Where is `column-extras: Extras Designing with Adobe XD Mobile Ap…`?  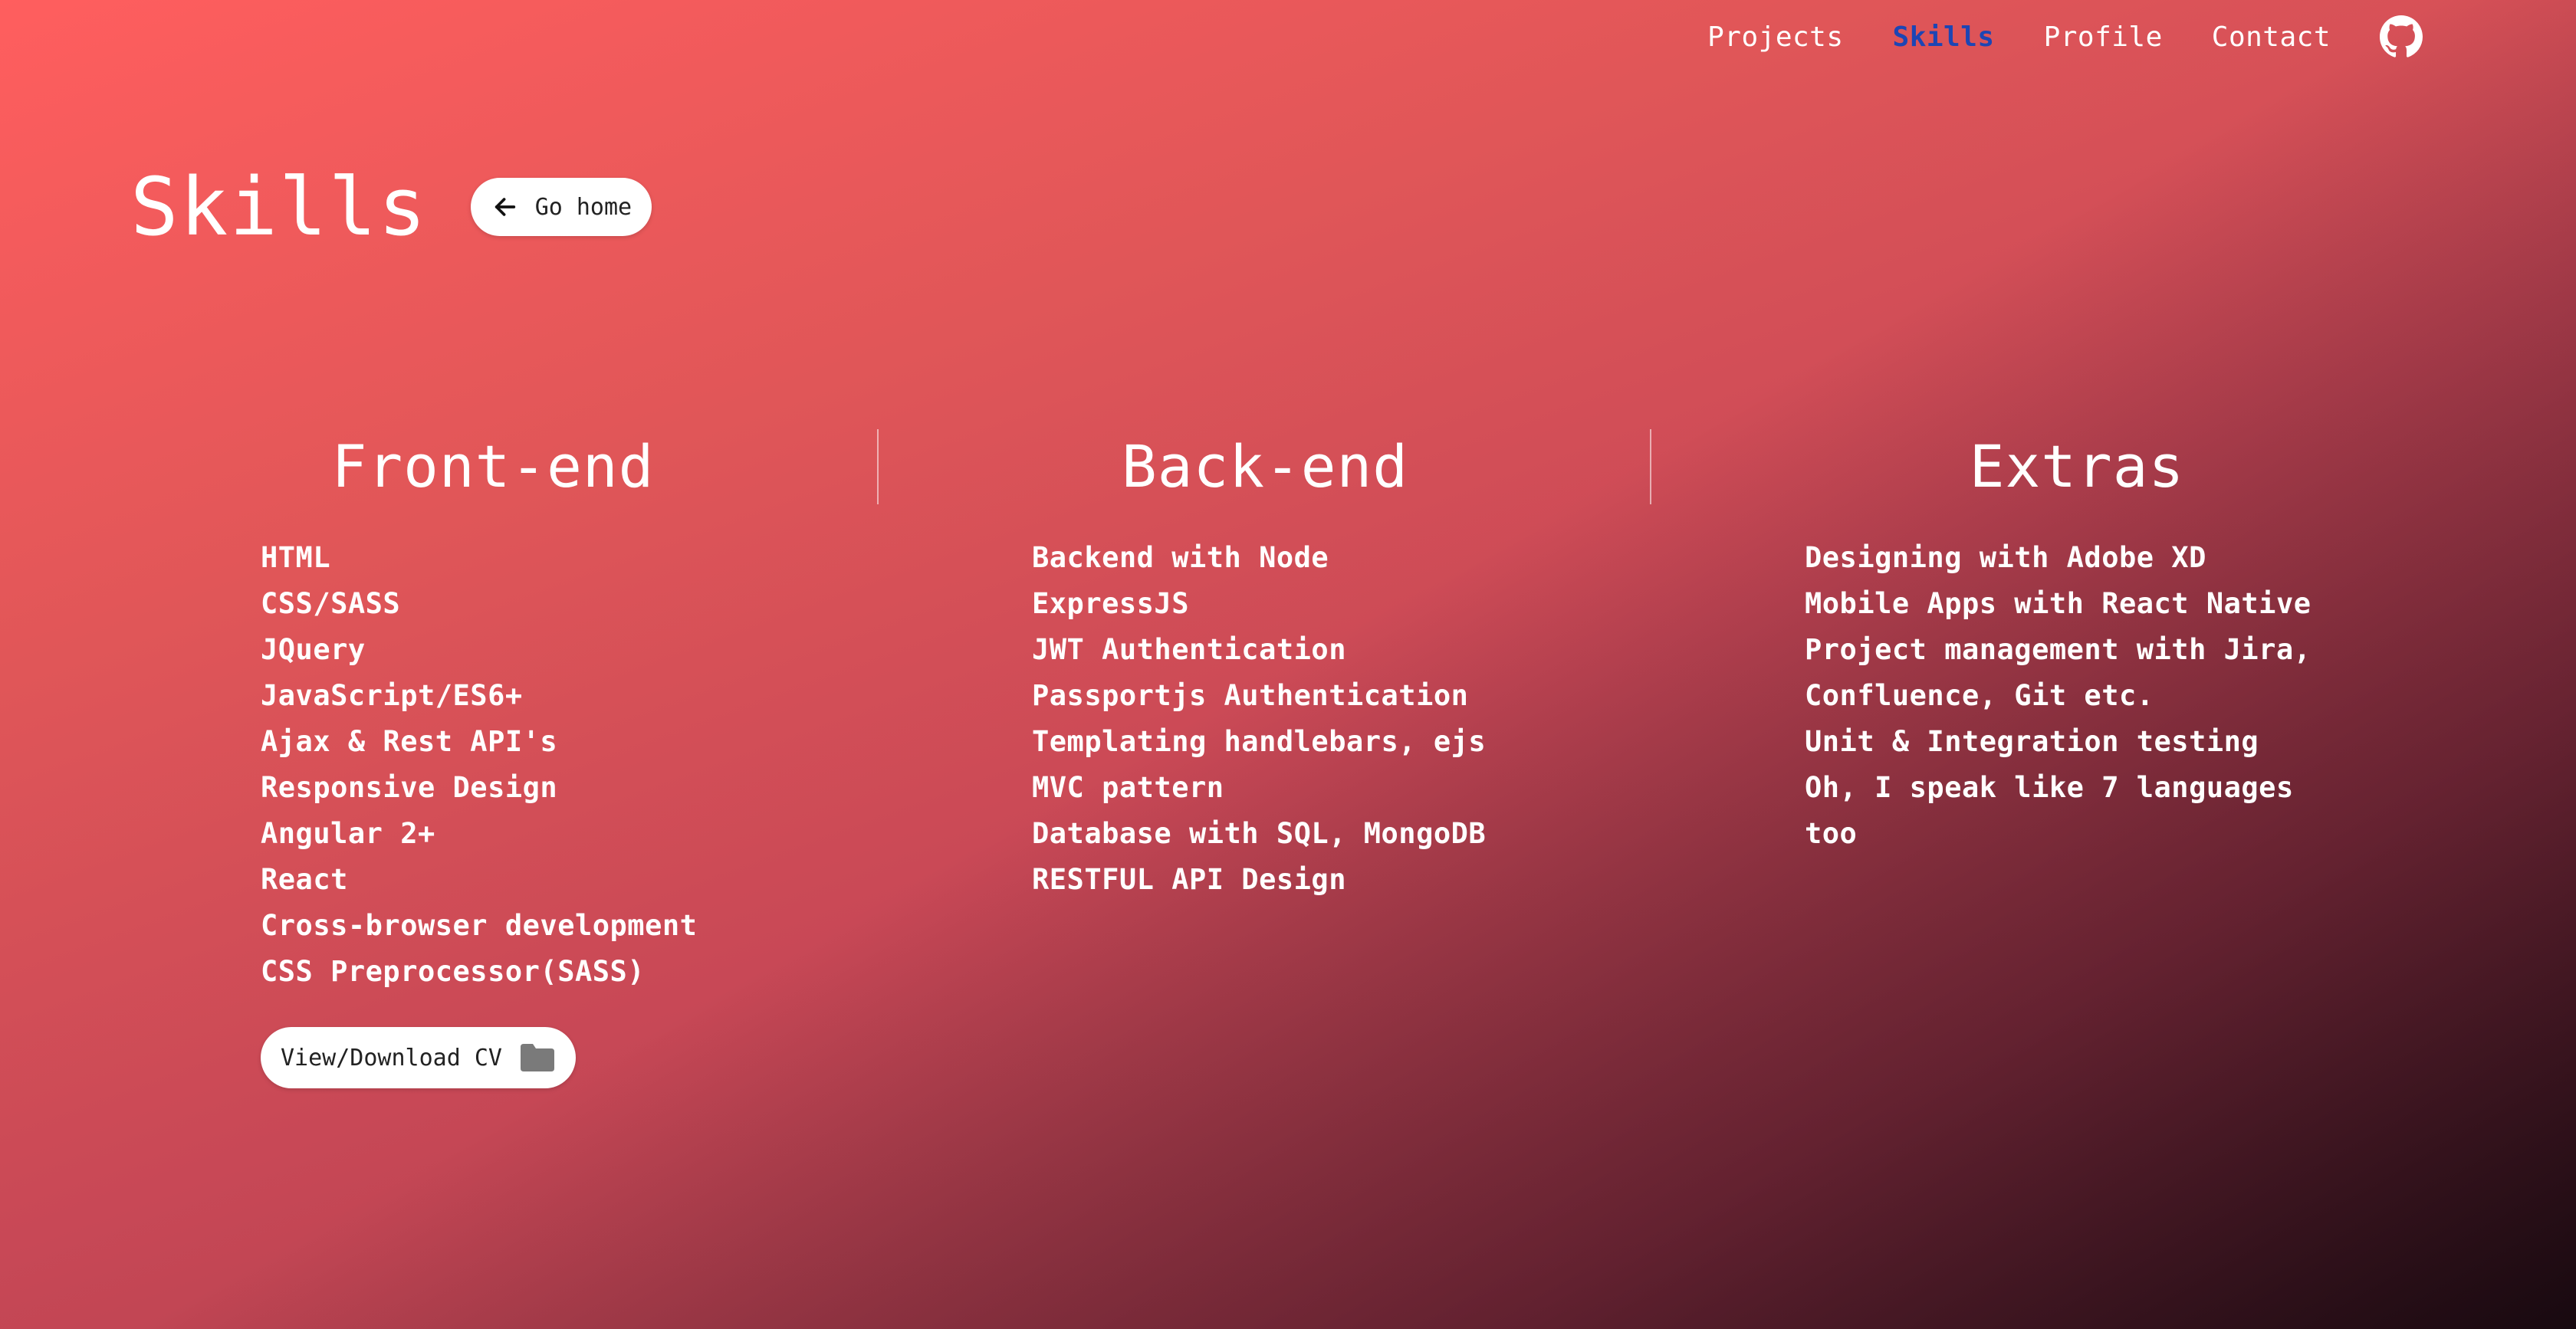
column-extras: Extras Designing with Adobe XD Mobile Ap… is located at coordinates (1983, 758).